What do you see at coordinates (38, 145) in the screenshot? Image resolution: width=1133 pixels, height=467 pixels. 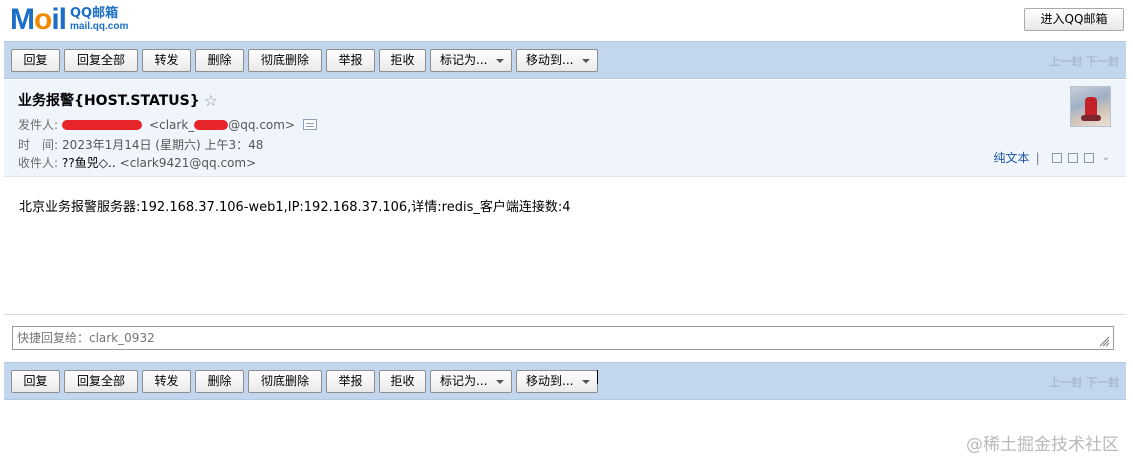 I see `time-label: 时 间:` at bounding box center [38, 145].